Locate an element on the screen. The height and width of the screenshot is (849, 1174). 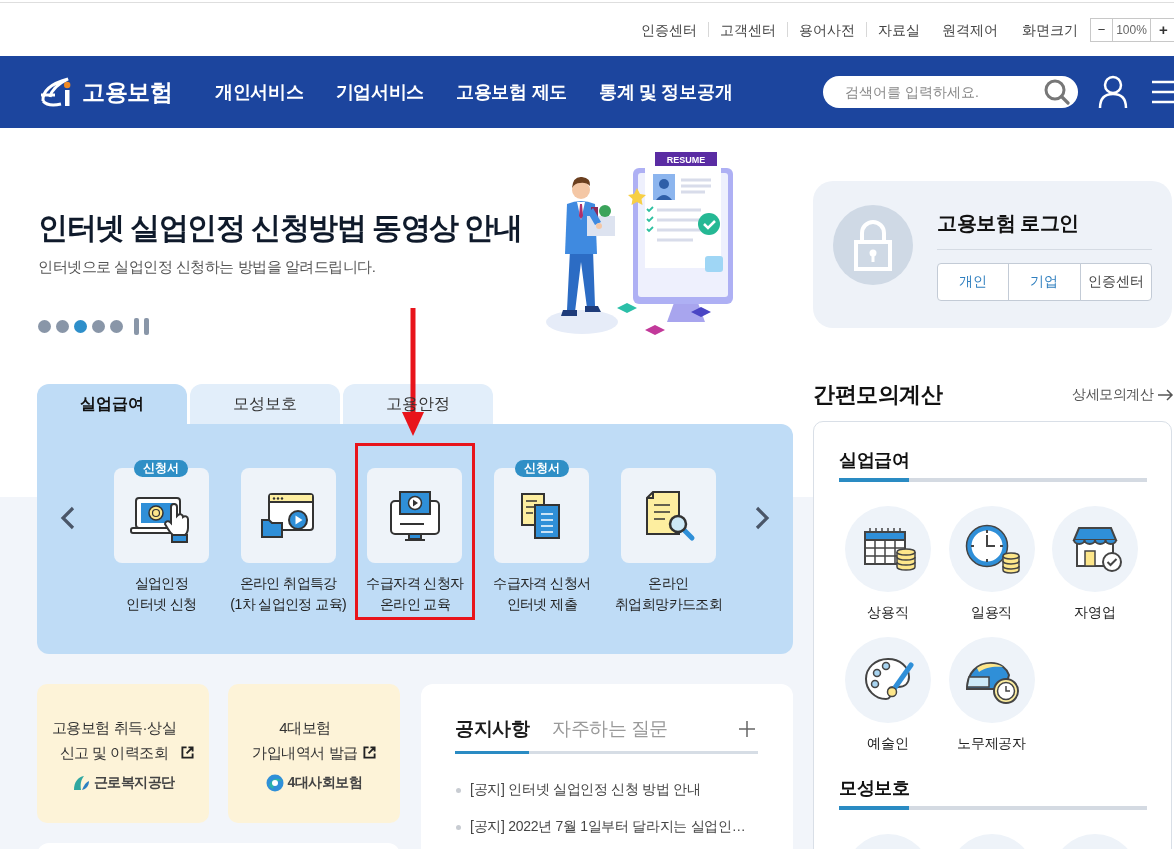
shortcut-label: 고용보험 취득·상실 신고 및 이력조회 is located at coordinates (114, 740).